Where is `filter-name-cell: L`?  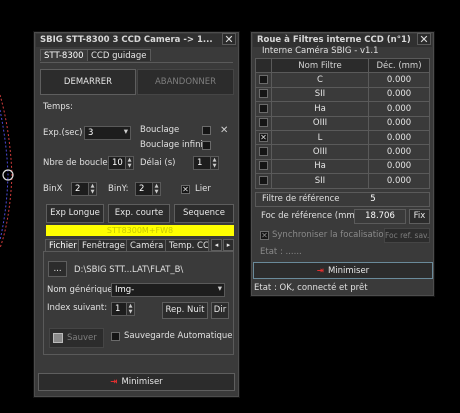
filter-name-cell: L is located at coordinates (320, 137).